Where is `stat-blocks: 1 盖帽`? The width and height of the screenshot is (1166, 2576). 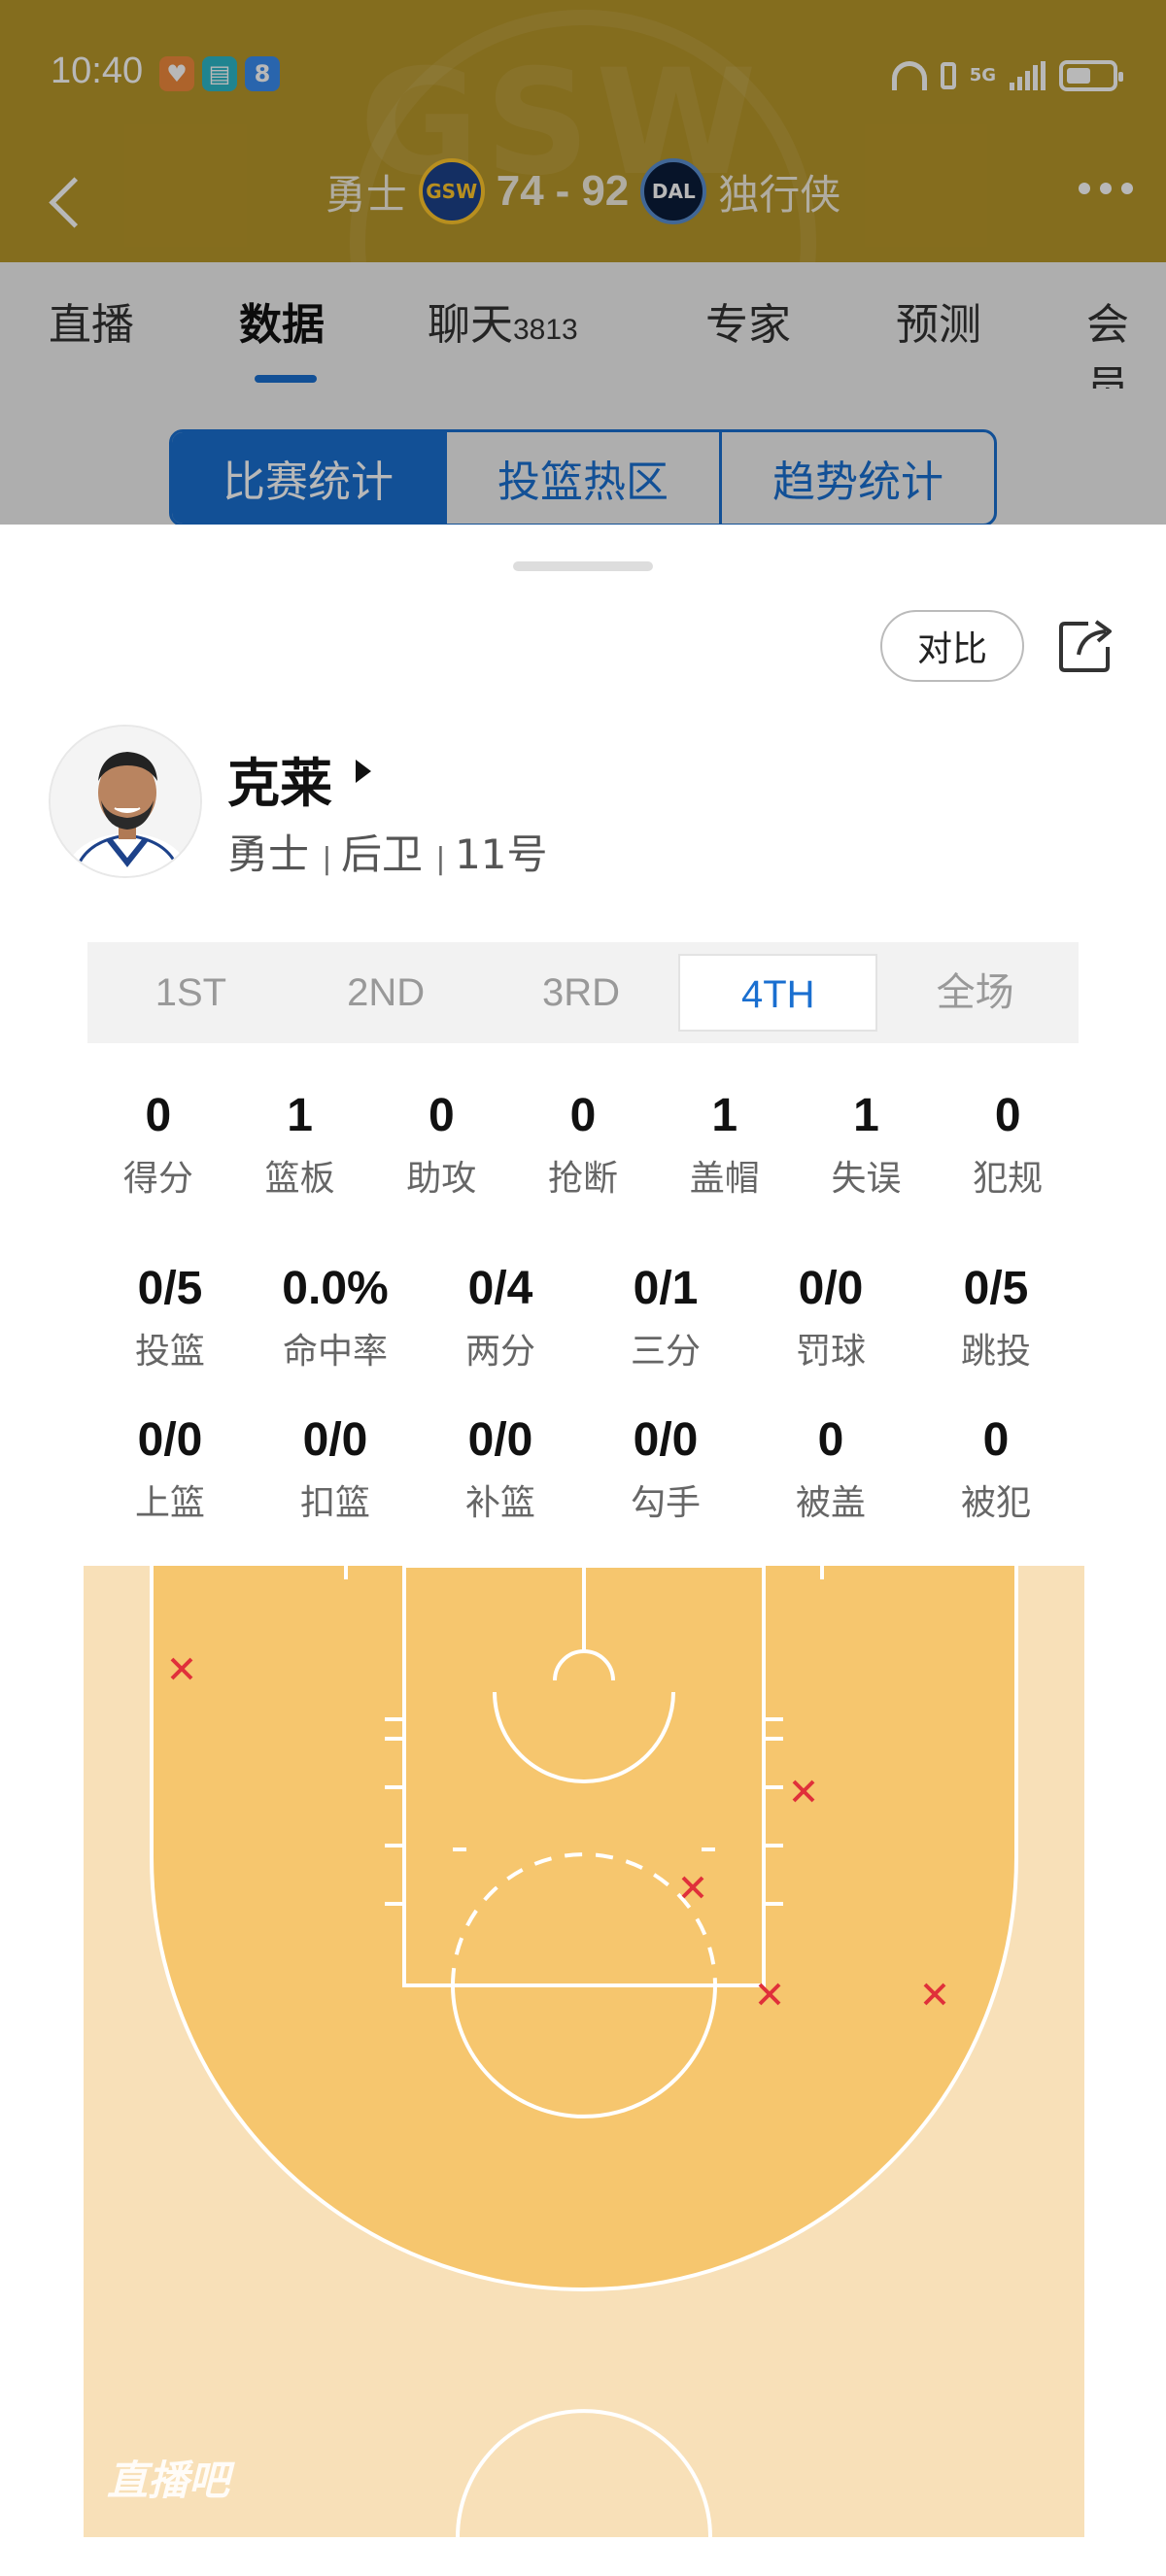
stat-blocks: 1 盖帽 is located at coordinates (725, 1143).